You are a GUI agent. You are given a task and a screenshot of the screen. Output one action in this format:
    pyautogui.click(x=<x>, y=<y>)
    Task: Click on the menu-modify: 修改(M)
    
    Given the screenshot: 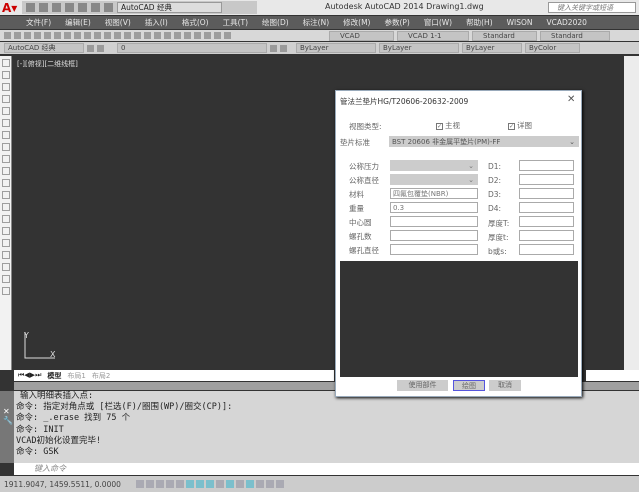 What is the action you would take?
    pyautogui.click(x=356, y=22)
    